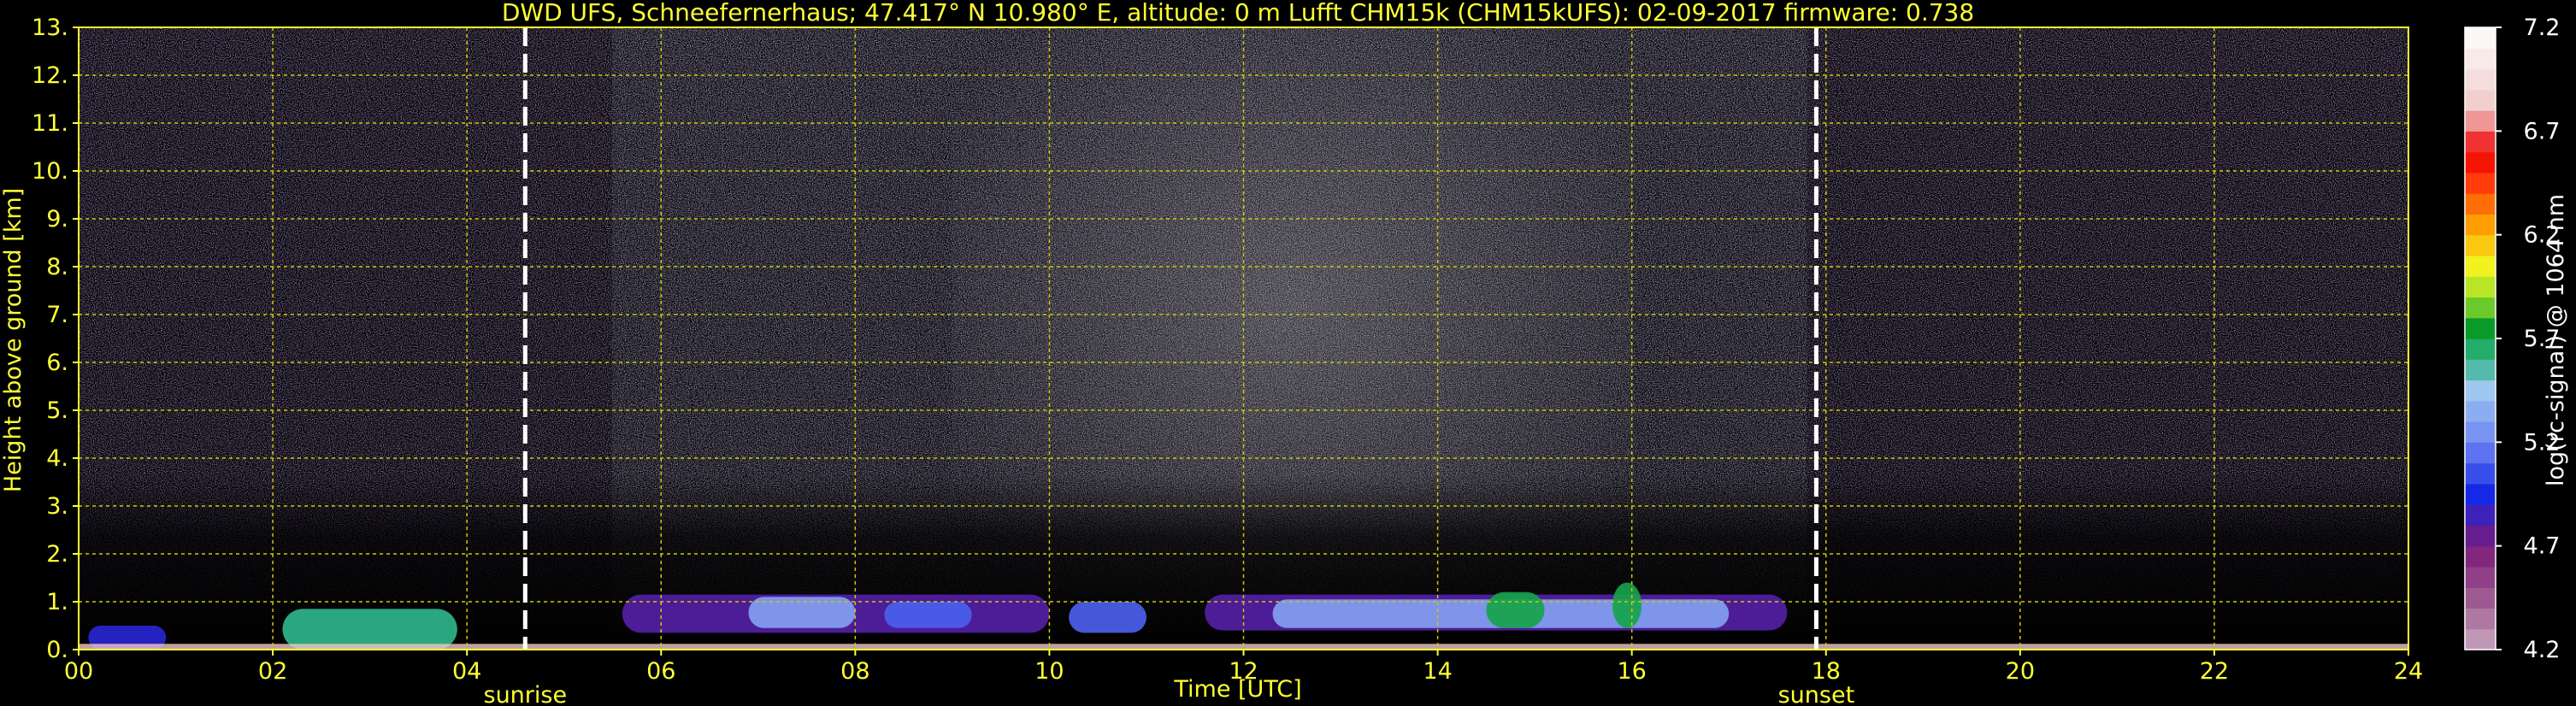 Image resolution: width=2576 pixels, height=706 pixels. What do you see at coordinates (854, 671) in the screenshot?
I see `x-tick-label: 08` at bounding box center [854, 671].